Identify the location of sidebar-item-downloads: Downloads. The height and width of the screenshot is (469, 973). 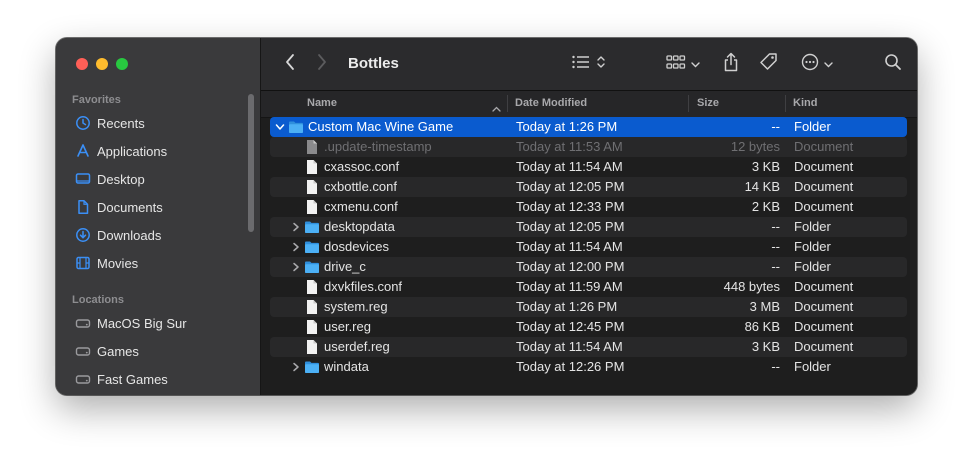
(159, 235).